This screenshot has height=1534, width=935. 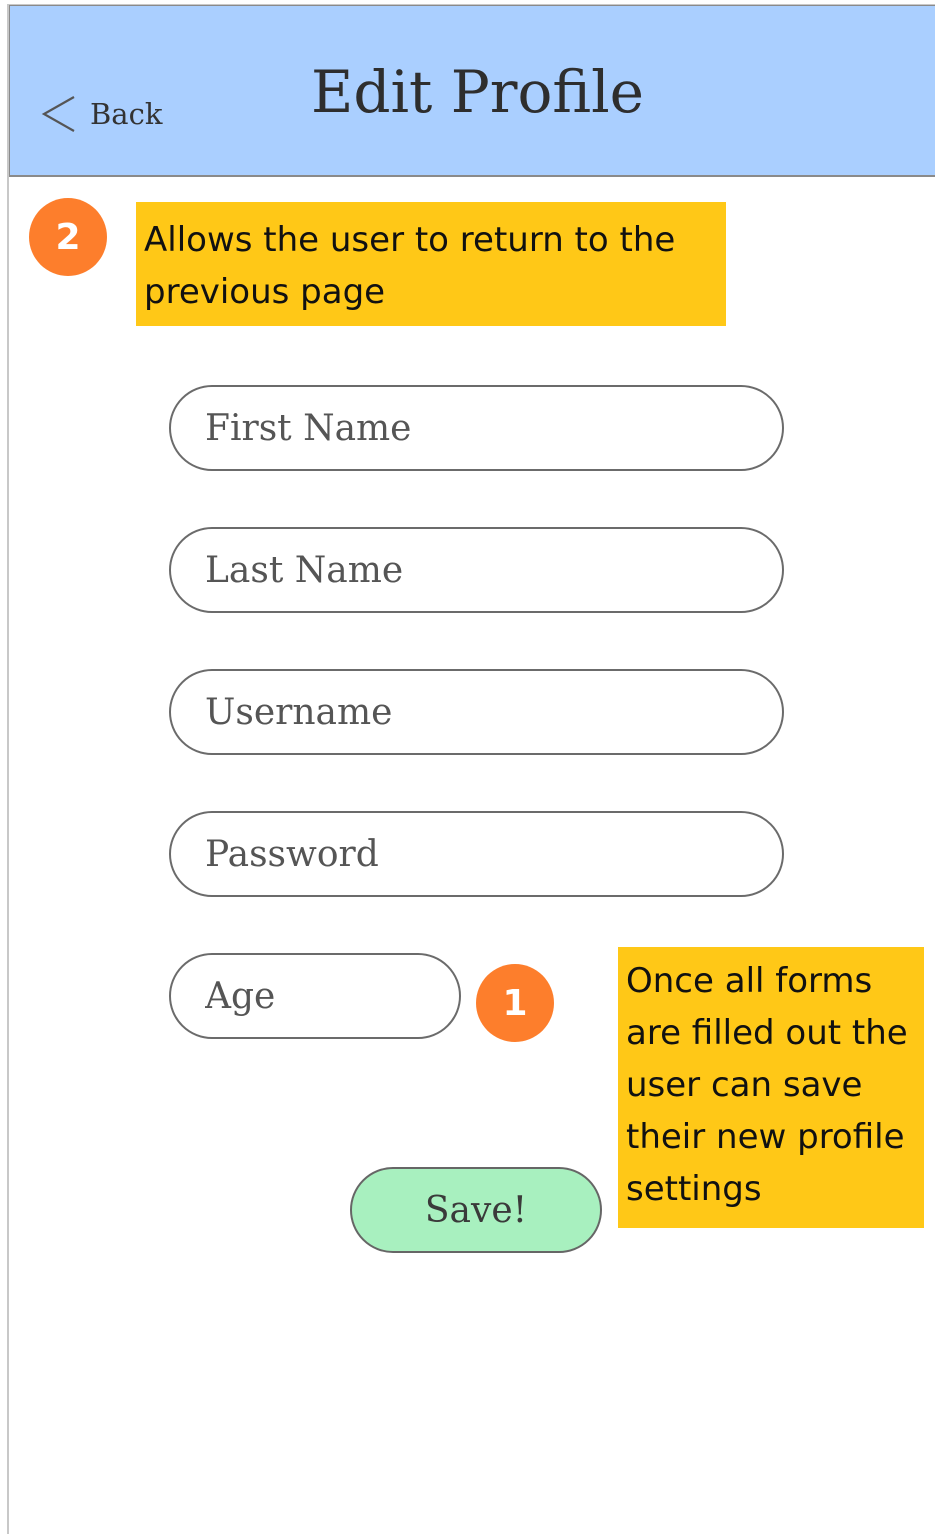 I want to click on save-button: Save!, so click(x=476, y=1210).